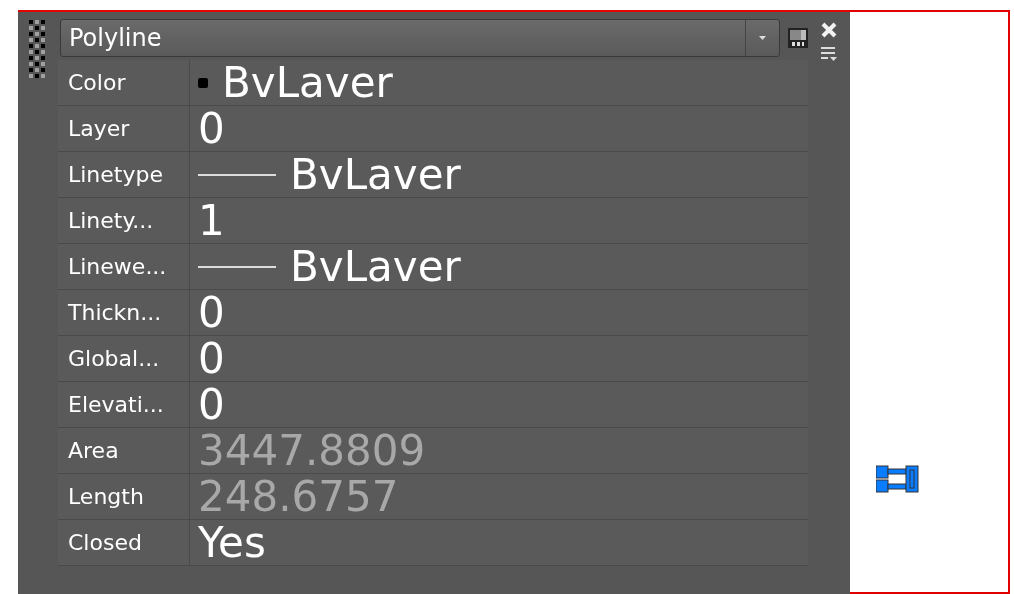 The height and width of the screenshot is (594, 1014). Describe the element at coordinates (433, 359) in the screenshot. I see `property-row: Global... 0` at that location.